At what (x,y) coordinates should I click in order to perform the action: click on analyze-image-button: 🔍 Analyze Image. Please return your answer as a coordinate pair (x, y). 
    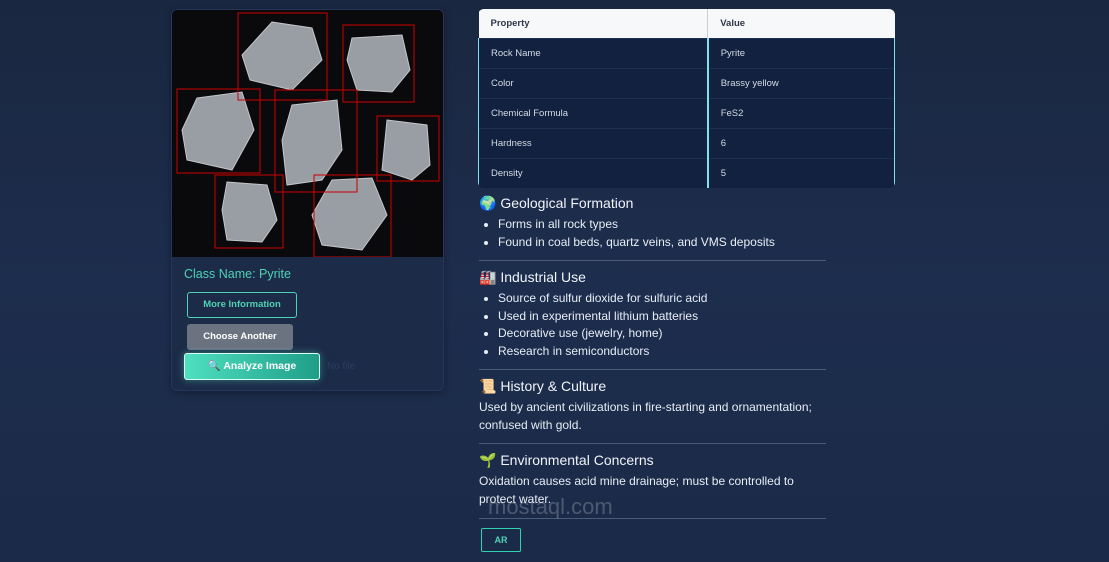
    Looking at the image, I should click on (252, 366).